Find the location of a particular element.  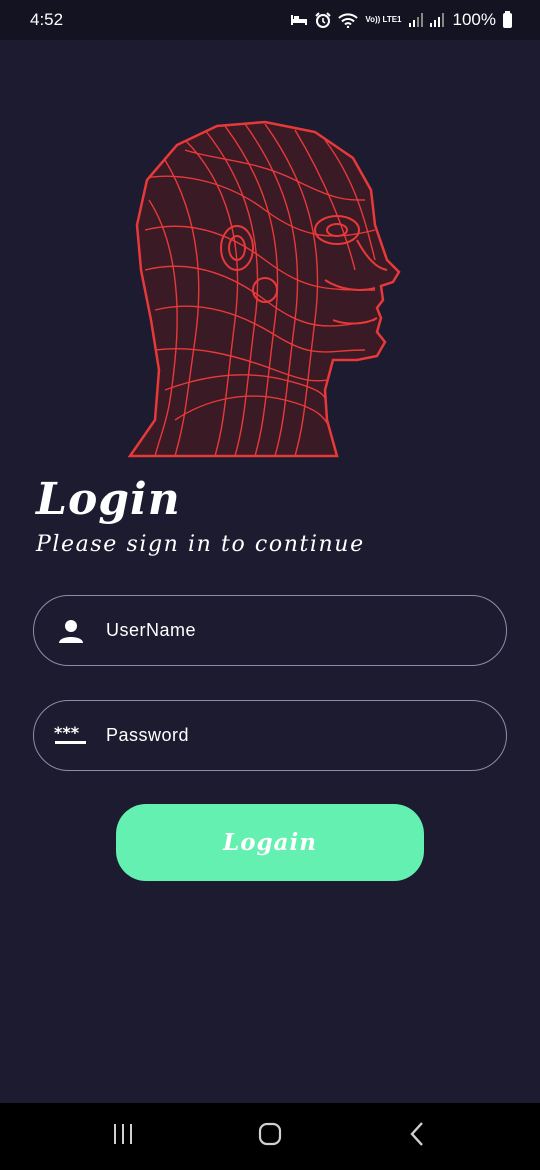

home-button is located at coordinates (270, 1137).